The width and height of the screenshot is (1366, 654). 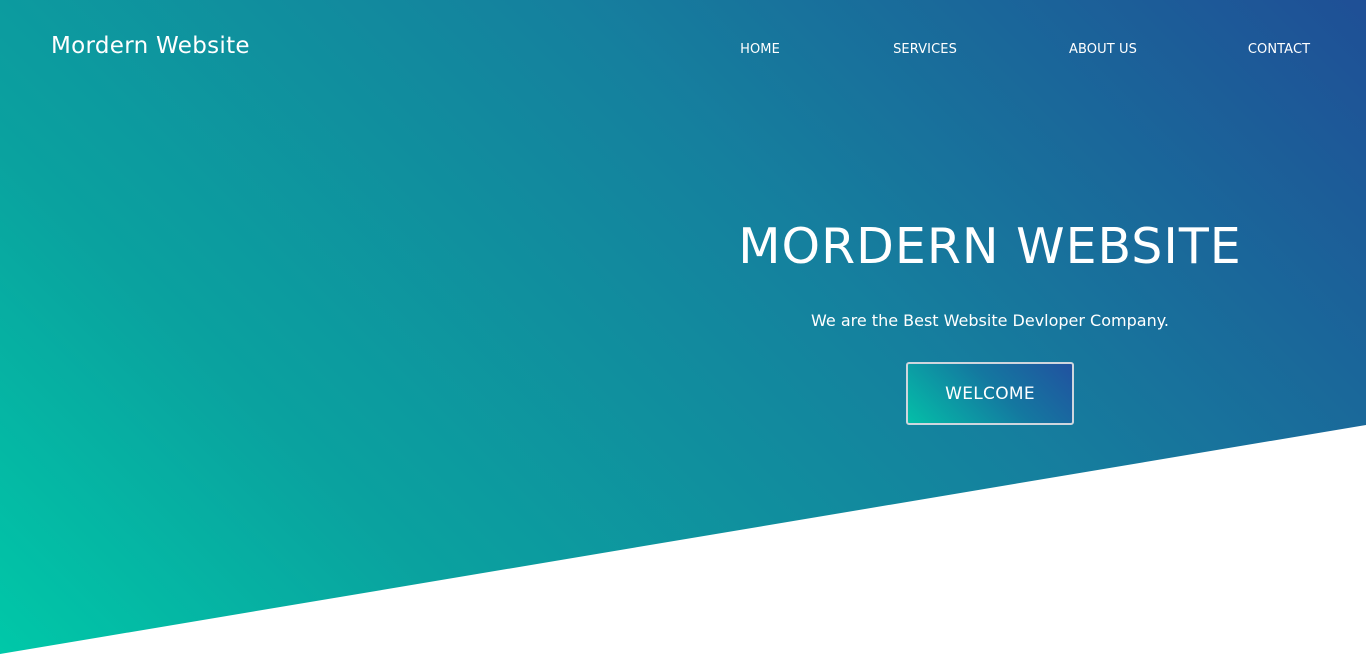 What do you see at coordinates (760, 49) in the screenshot?
I see `nav-item-home: HOME` at bounding box center [760, 49].